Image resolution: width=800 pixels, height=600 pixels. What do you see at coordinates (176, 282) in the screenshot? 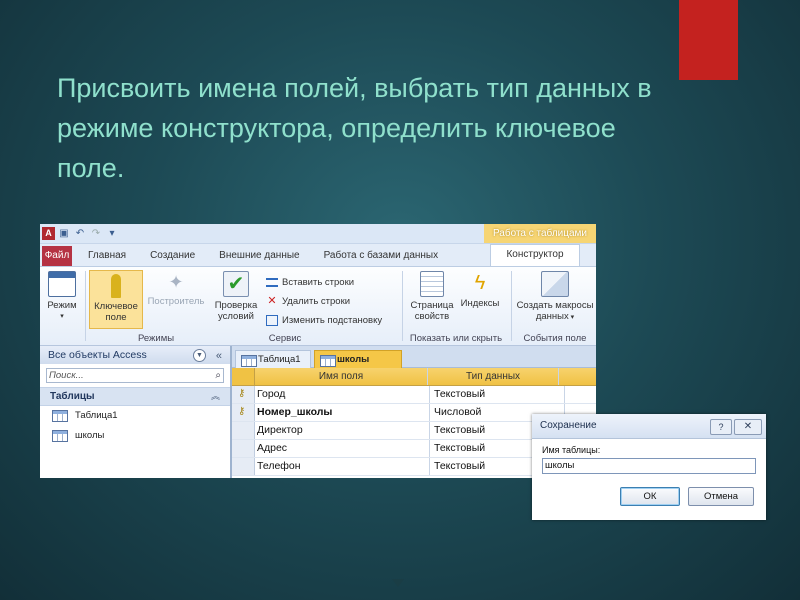
I see `builder-wand-icon: ✦` at bounding box center [176, 282].